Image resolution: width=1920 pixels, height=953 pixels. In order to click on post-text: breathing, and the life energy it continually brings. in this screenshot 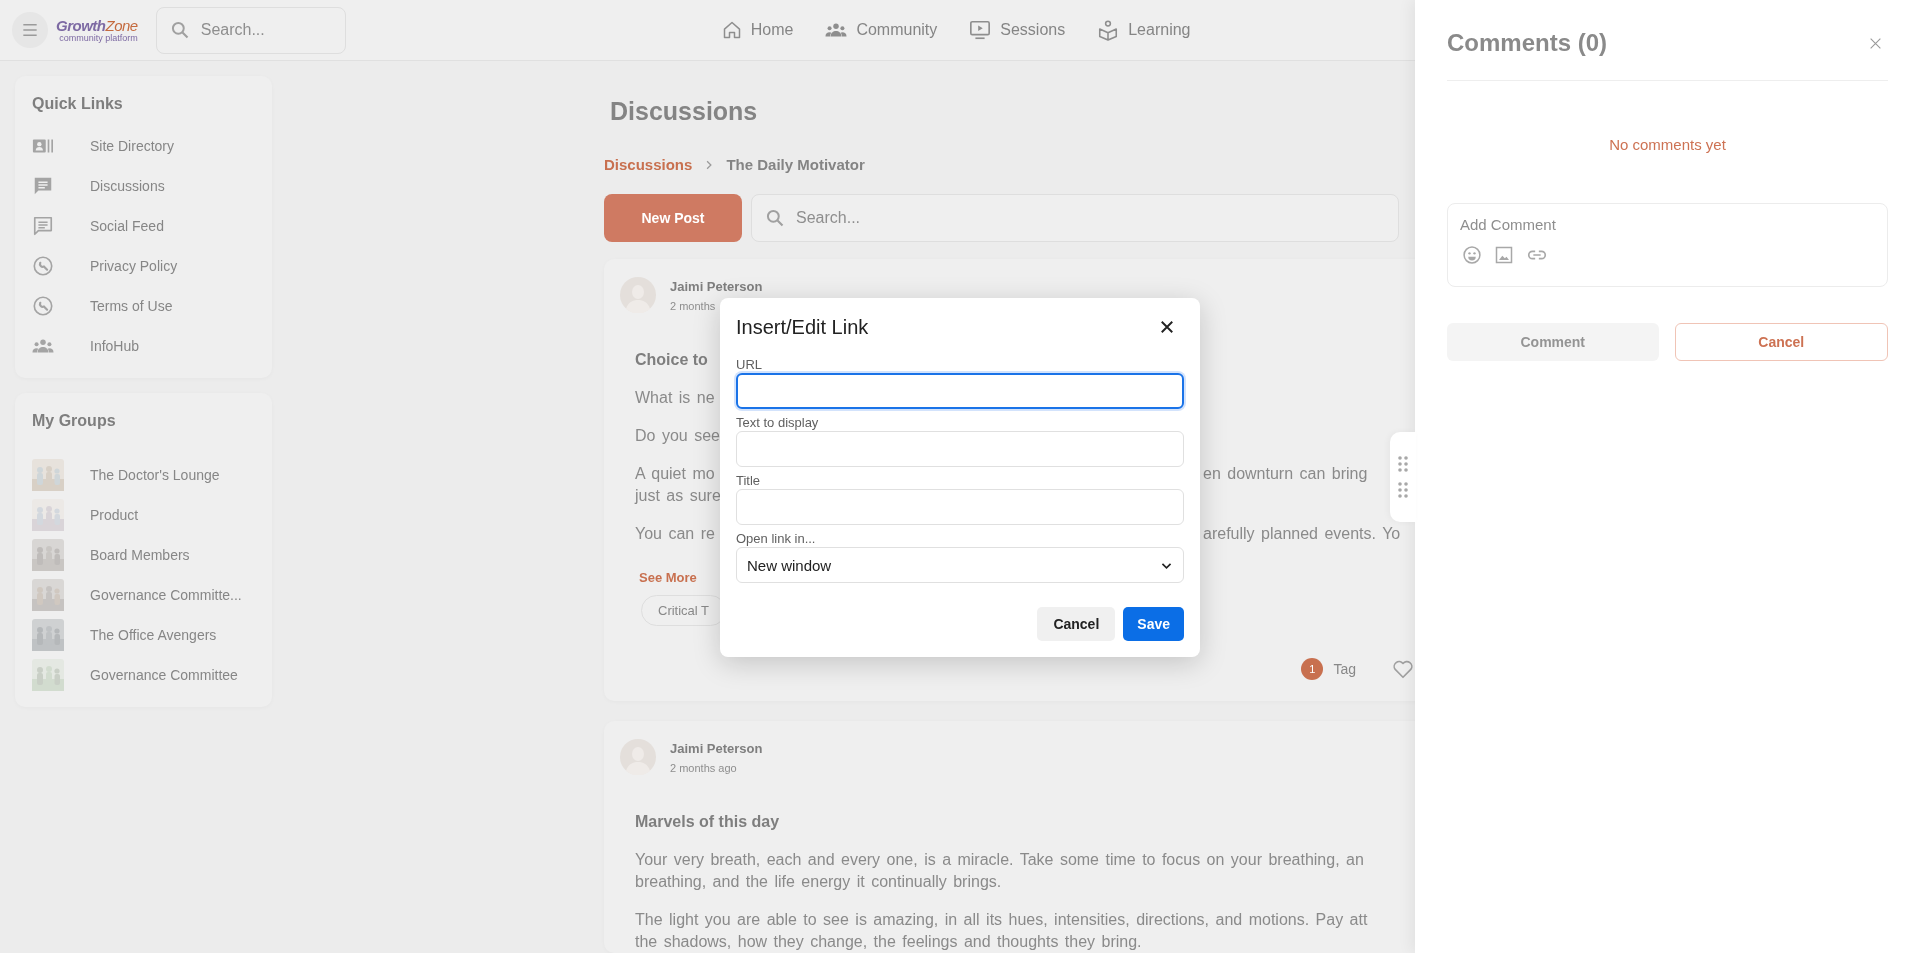, I will do `click(818, 882)`.